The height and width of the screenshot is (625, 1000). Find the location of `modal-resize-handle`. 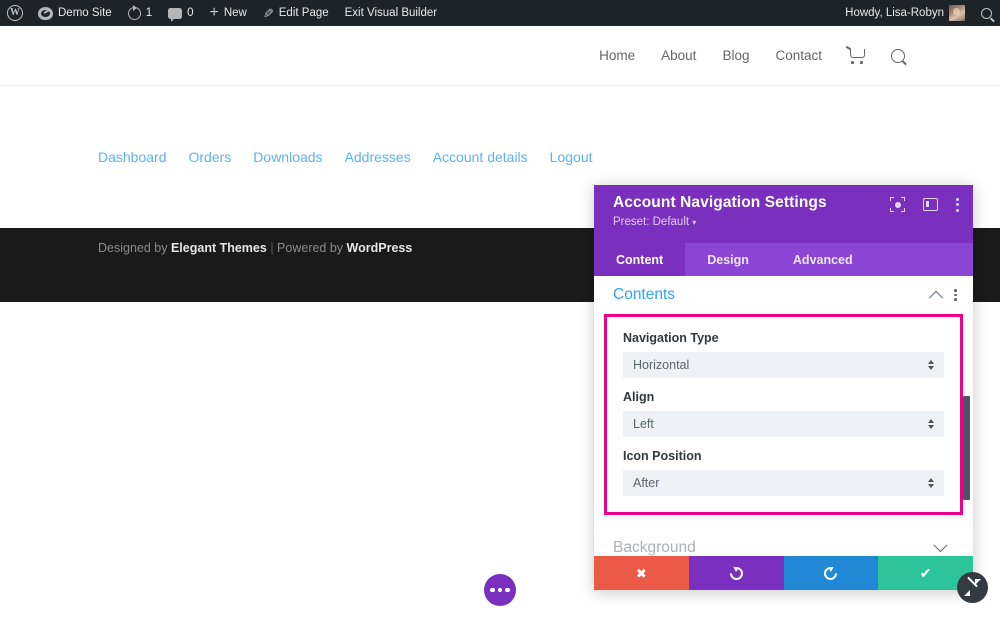

modal-resize-handle is located at coordinates (972, 587).